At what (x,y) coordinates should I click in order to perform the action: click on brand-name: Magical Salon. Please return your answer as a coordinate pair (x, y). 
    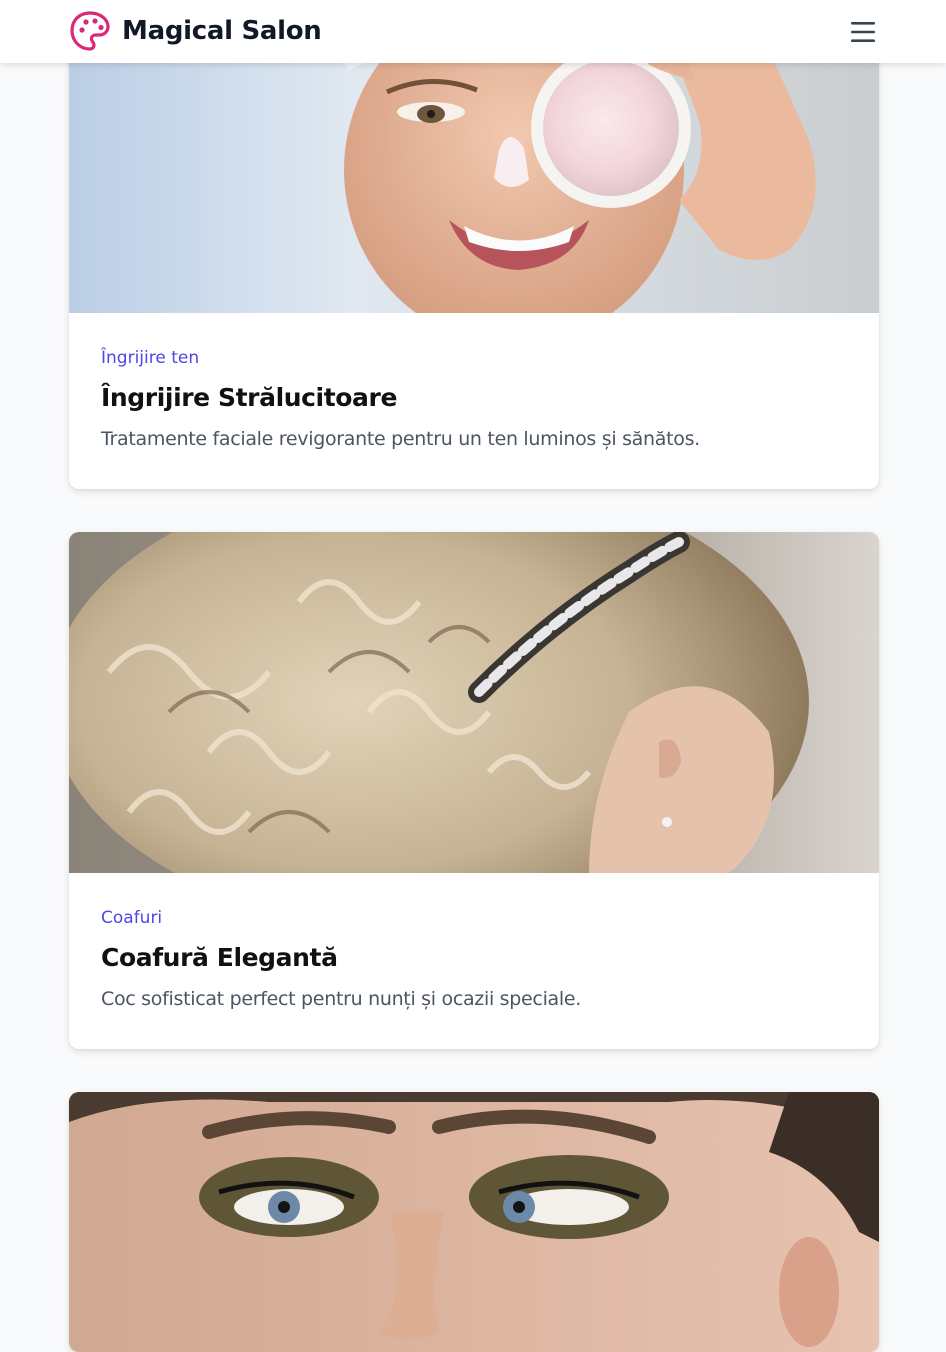
    Looking at the image, I should click on (222, 31).